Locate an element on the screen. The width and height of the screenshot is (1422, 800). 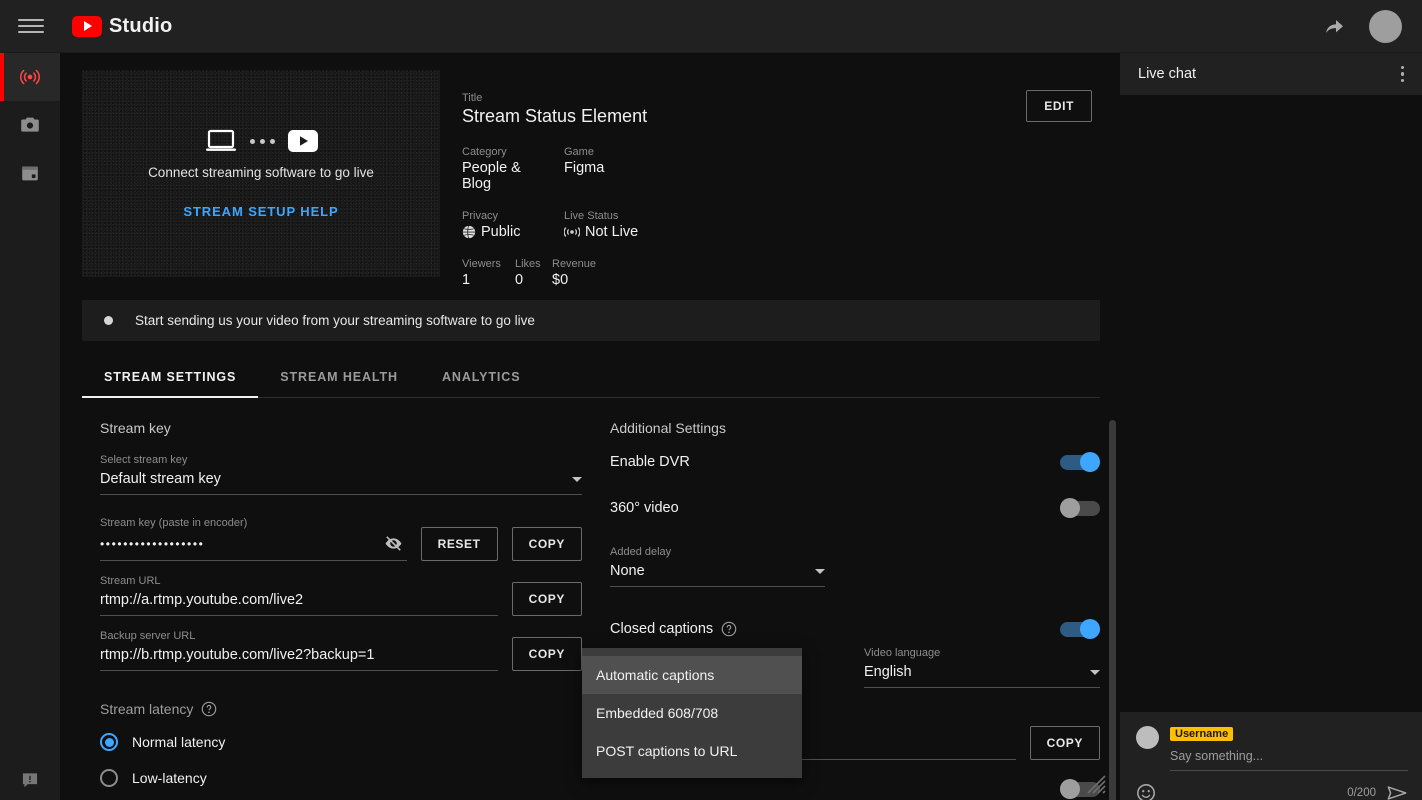
live-status-block: Live Status Not Live is located at coordinates (601, 225).